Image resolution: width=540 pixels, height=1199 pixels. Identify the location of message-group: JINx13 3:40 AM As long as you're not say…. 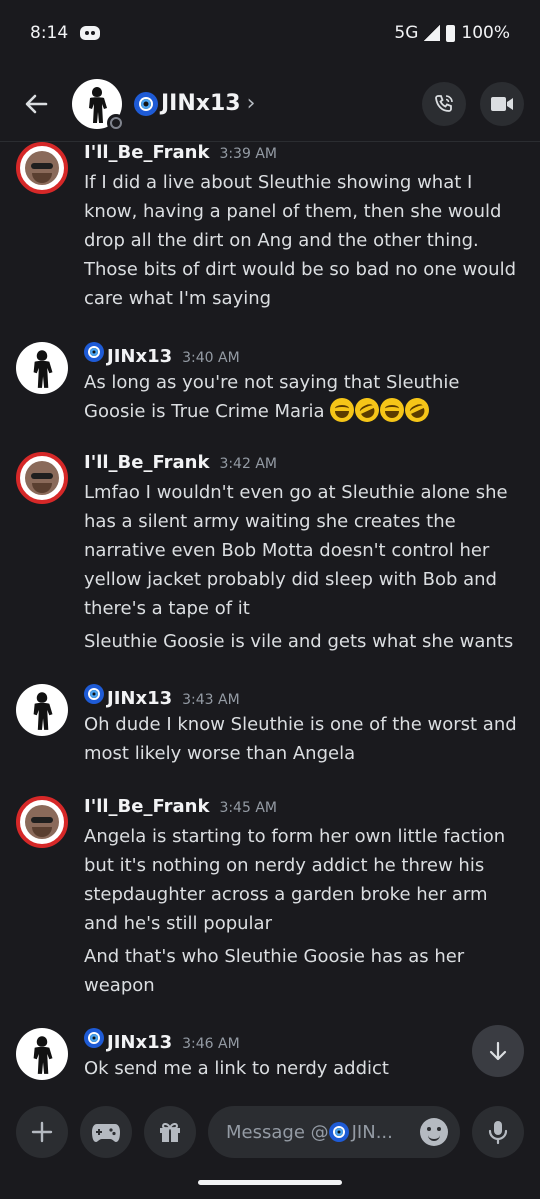
(270, 384).